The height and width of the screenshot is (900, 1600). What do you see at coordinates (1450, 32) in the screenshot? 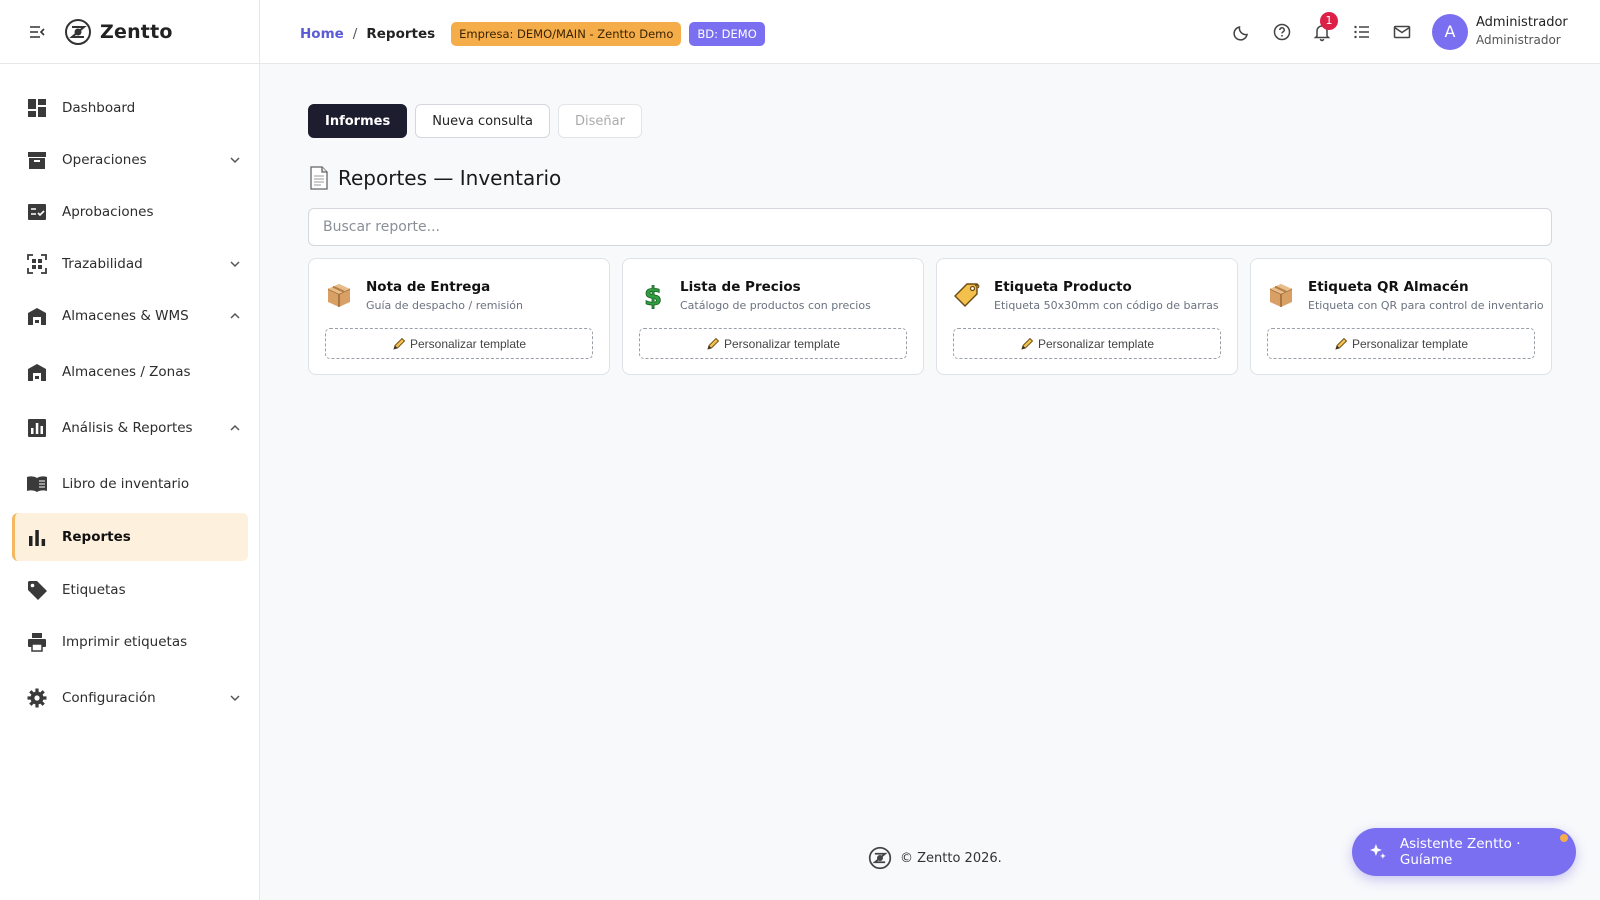
I see `user-avatar: A` at bounding box center [1450, 32].